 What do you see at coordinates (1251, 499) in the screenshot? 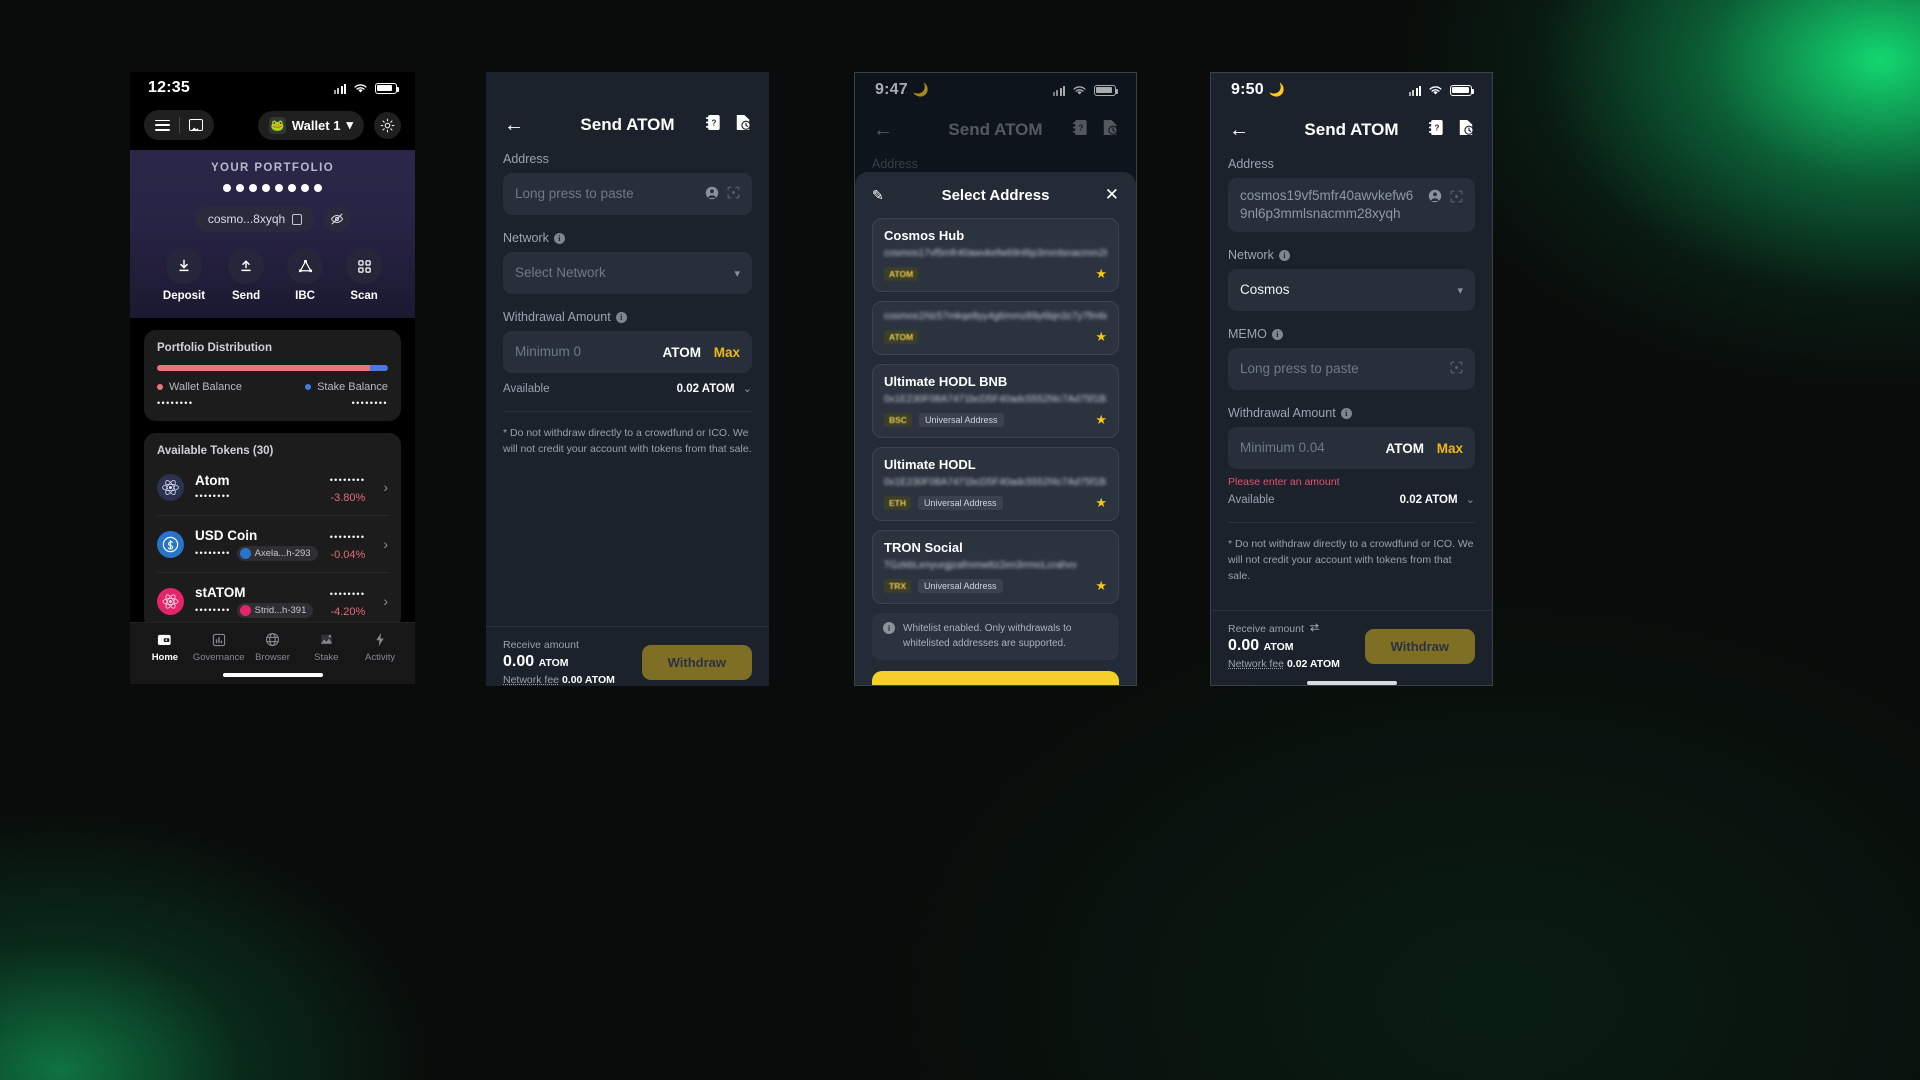
I see `available-label: Available` at bounding box center [1251, 499].